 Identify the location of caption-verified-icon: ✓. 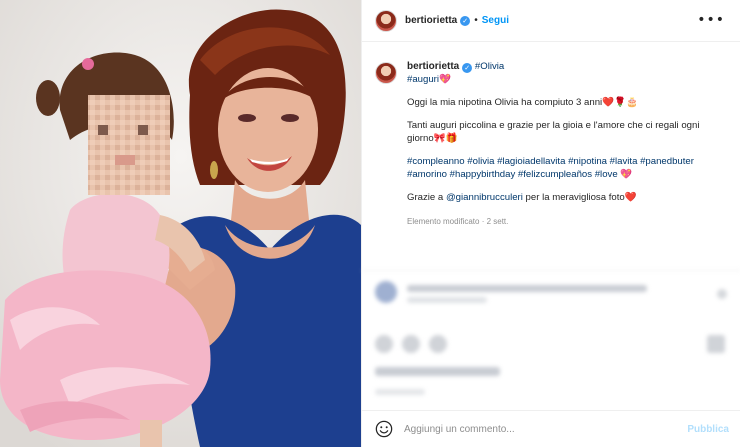
(467, 68).